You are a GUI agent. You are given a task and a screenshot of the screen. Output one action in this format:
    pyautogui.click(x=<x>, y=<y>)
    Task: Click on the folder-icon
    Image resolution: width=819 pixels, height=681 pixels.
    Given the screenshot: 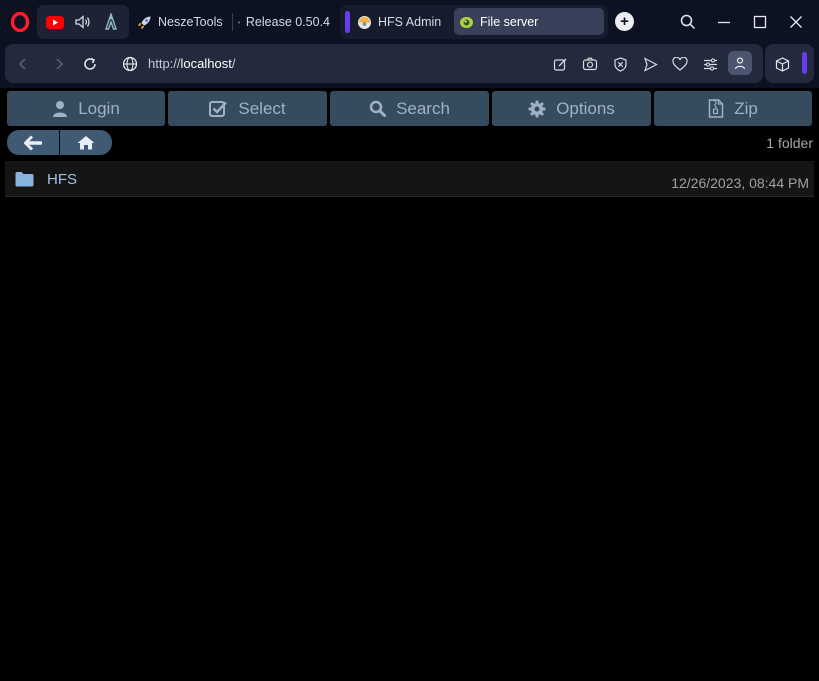 What is the action you would take?
    pyautogui.click(x=24, y=179)
    